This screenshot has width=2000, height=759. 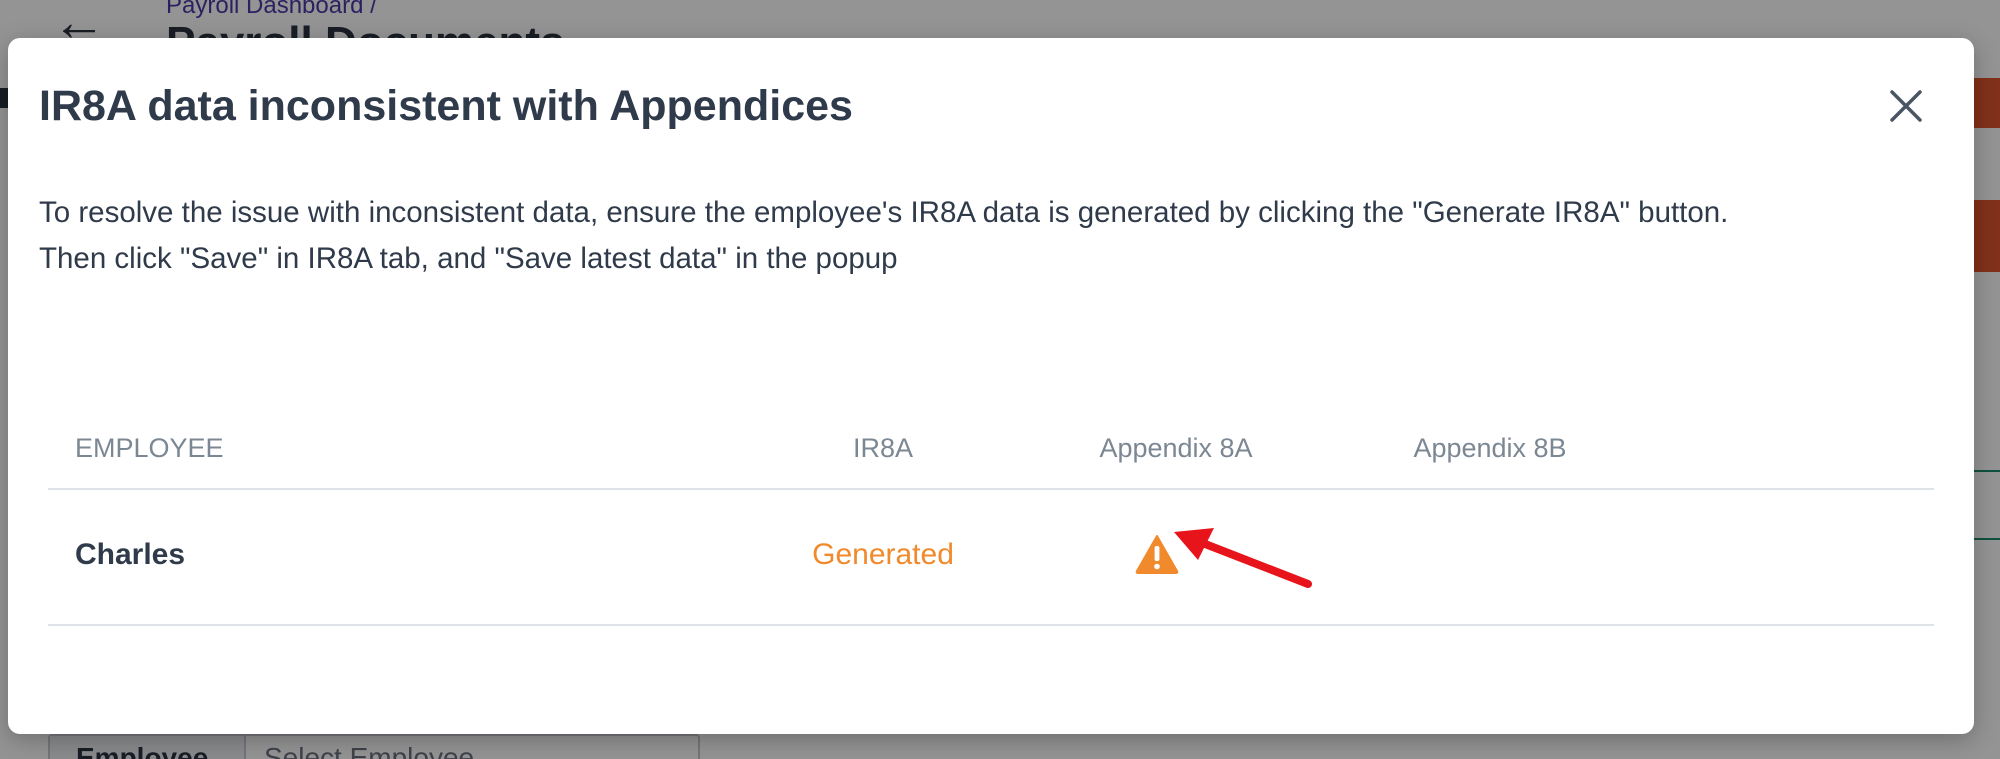 What do you see at coordinates (130, 554) in the screenshot?
I see `employee-name: Charles` at bounding box center [130, 554].